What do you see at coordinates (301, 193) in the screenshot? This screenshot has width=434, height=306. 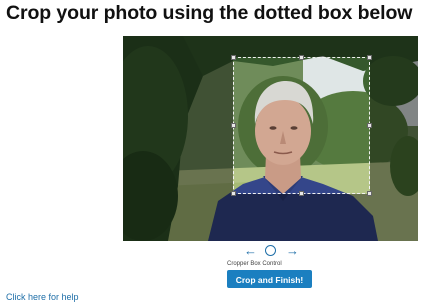 I see `crop-handle-bottom` at bounding box center [301, 193].